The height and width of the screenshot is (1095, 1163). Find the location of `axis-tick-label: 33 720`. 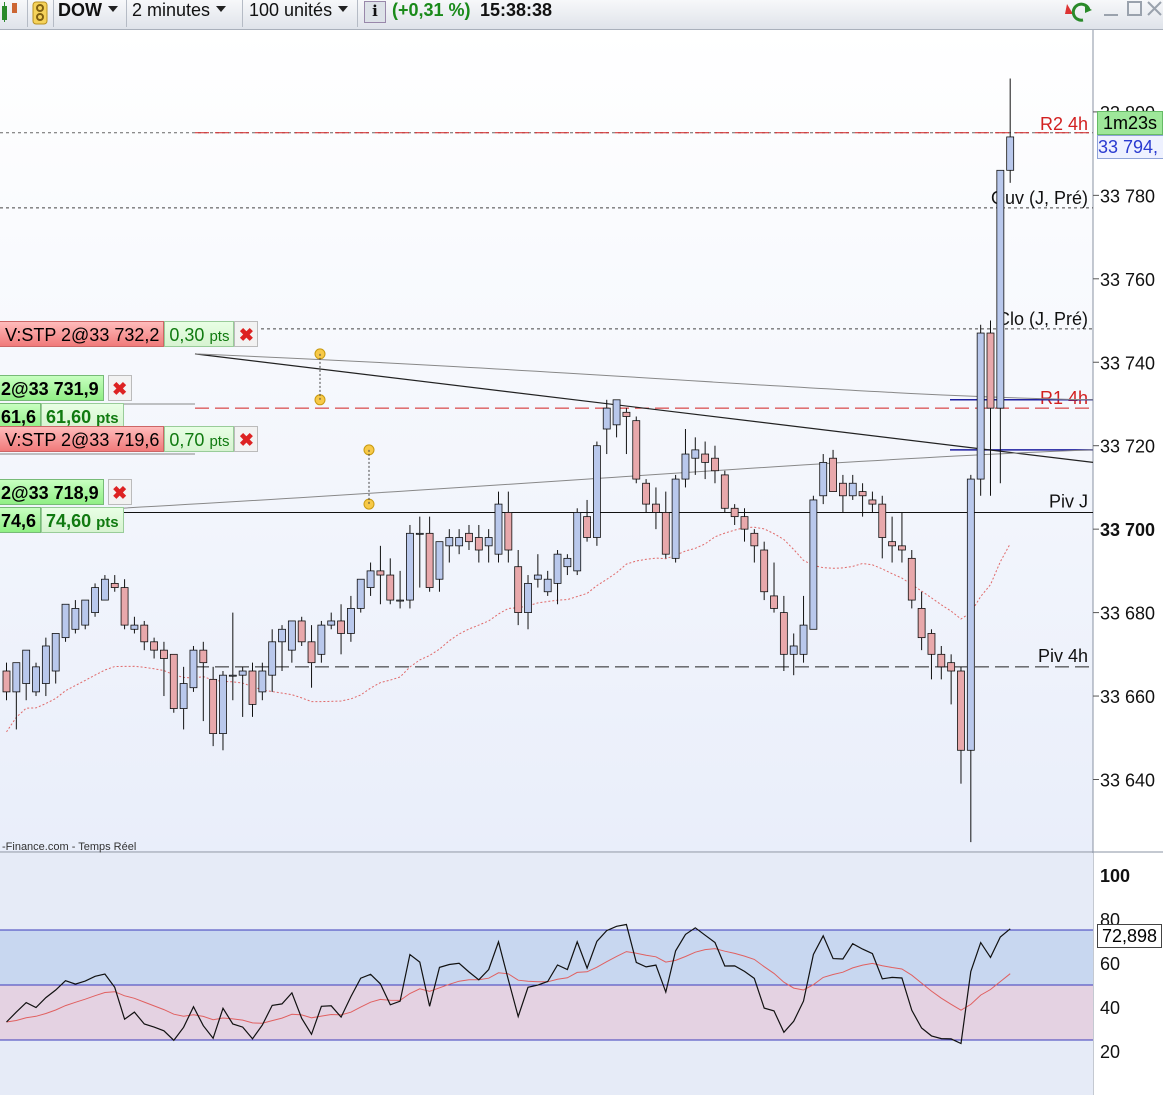

axis-tick-label: 33 720 is located at coordinates (1127, 447).